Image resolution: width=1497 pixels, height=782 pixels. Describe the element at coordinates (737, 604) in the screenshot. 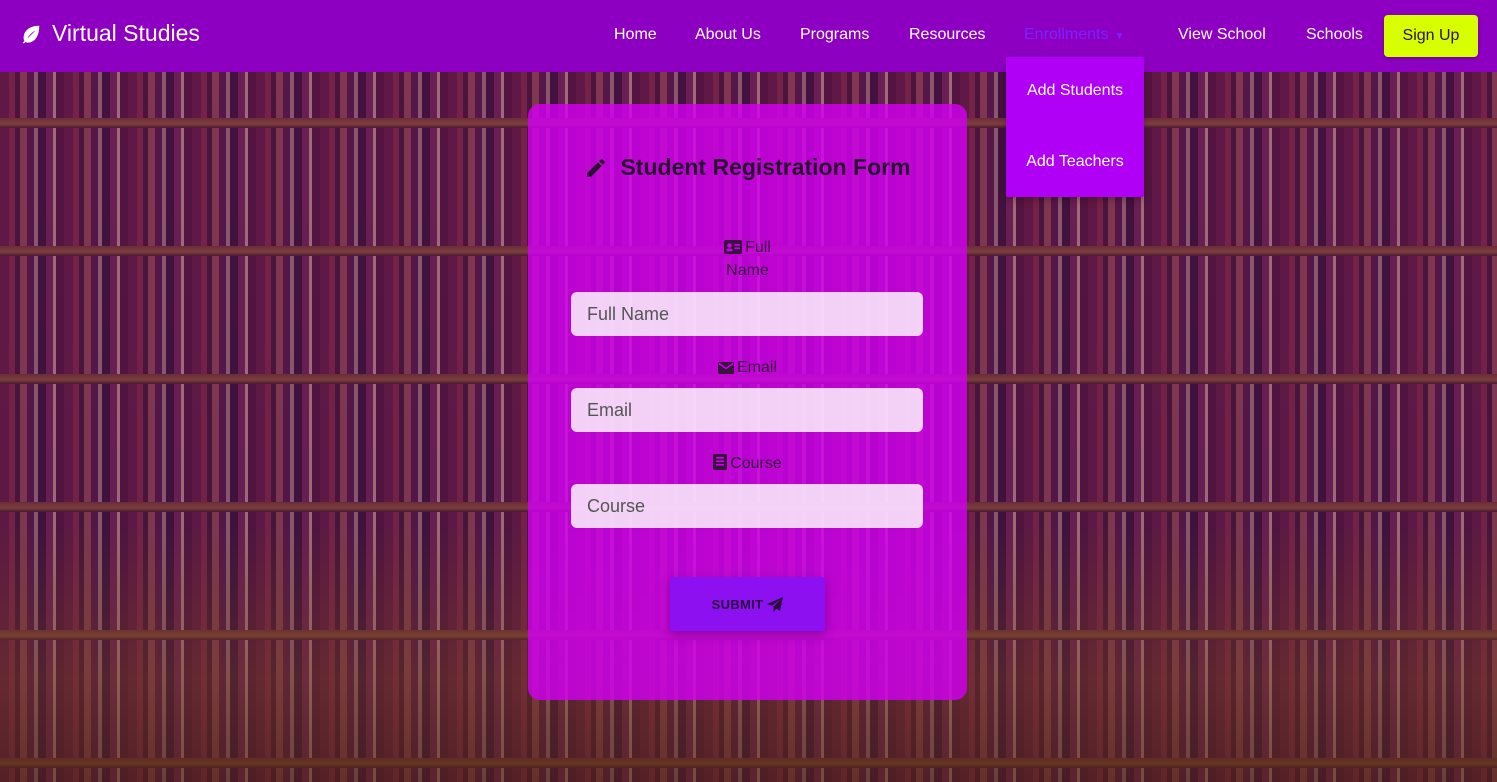

I see `submit-label: SUBMIT` at that location.